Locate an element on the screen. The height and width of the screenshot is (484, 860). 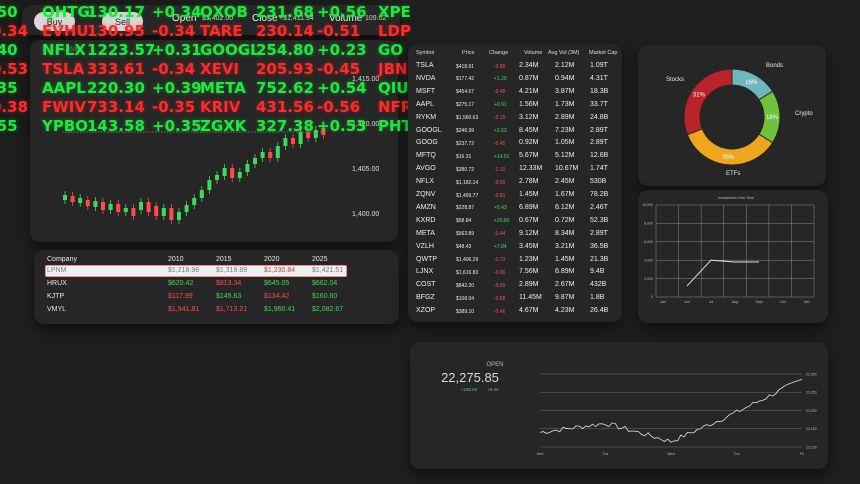
column-header: 2010 is located at coordinates (176, 259).